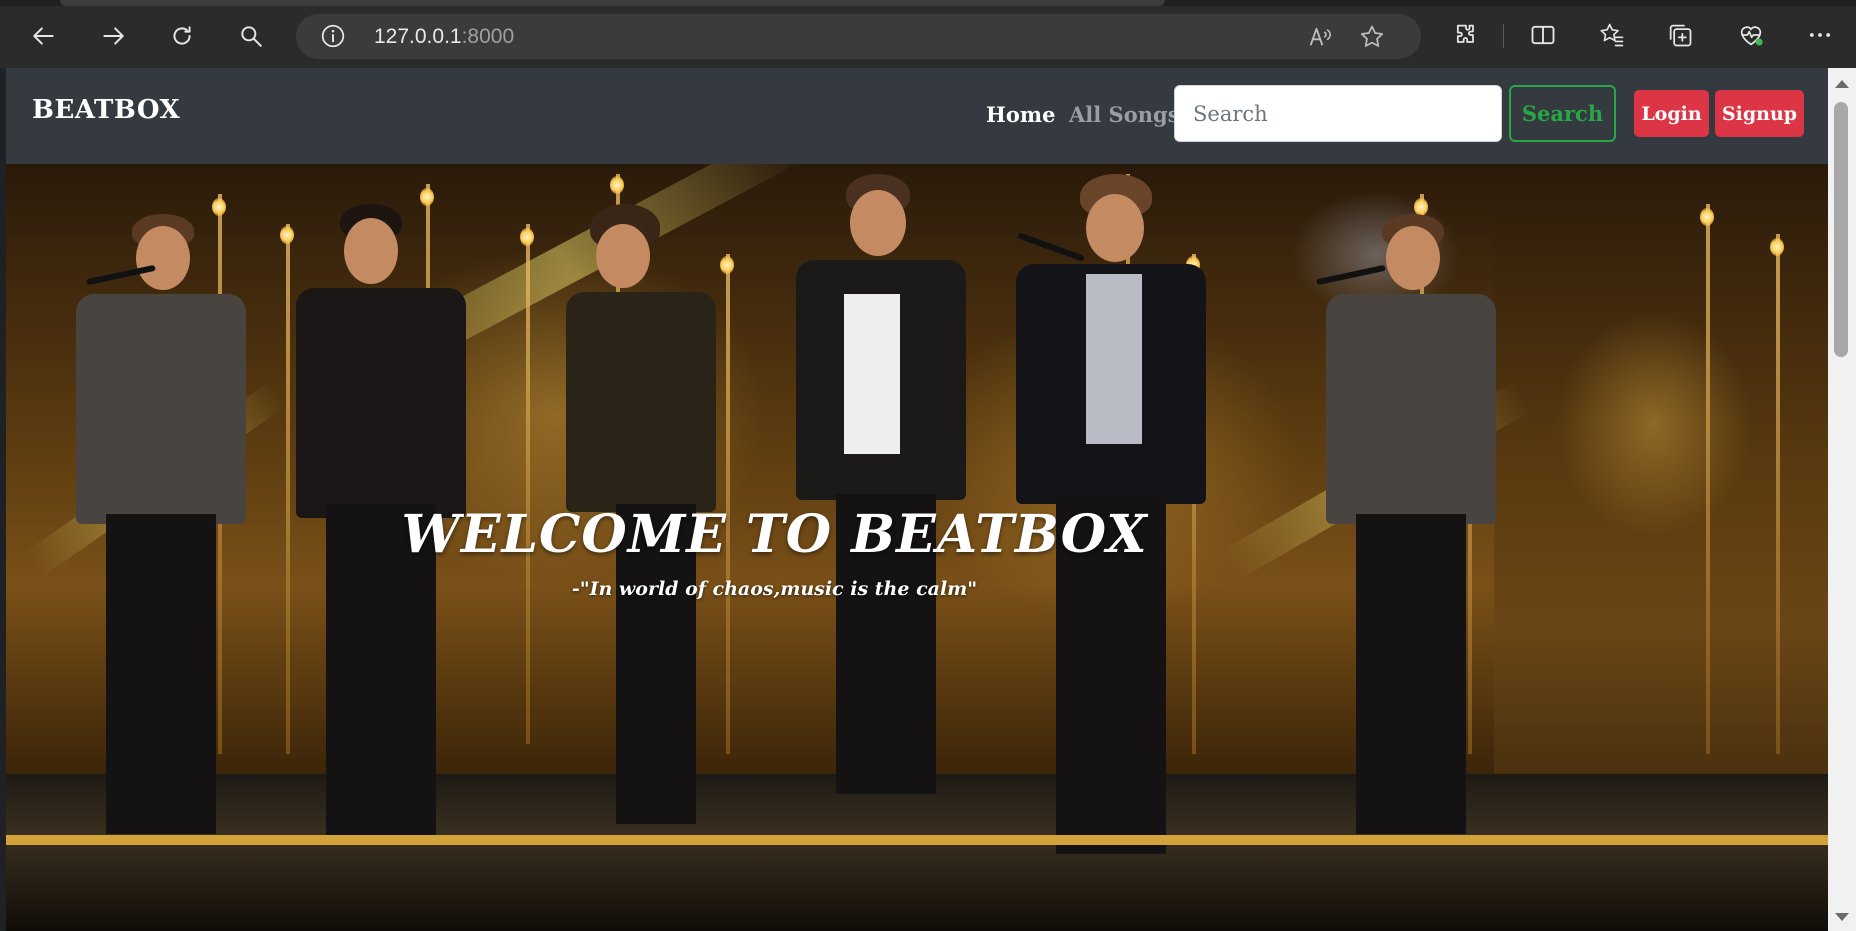 This screenshot has height=931, width=1856. I want to click on scroll-up-arrow-icon, so click(1842, 84).